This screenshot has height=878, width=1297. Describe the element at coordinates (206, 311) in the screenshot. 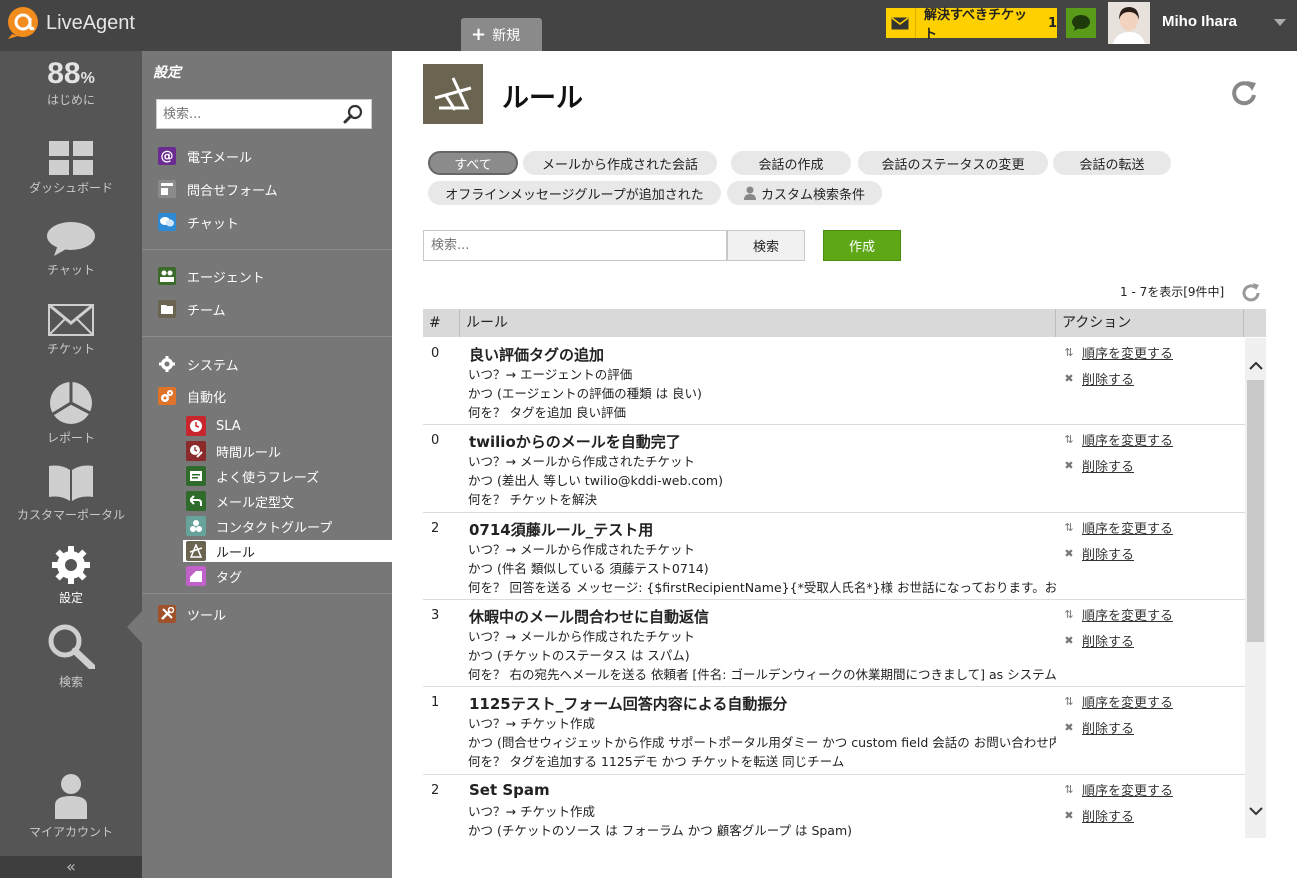

I see `settings-item-label: チーム` at that location.